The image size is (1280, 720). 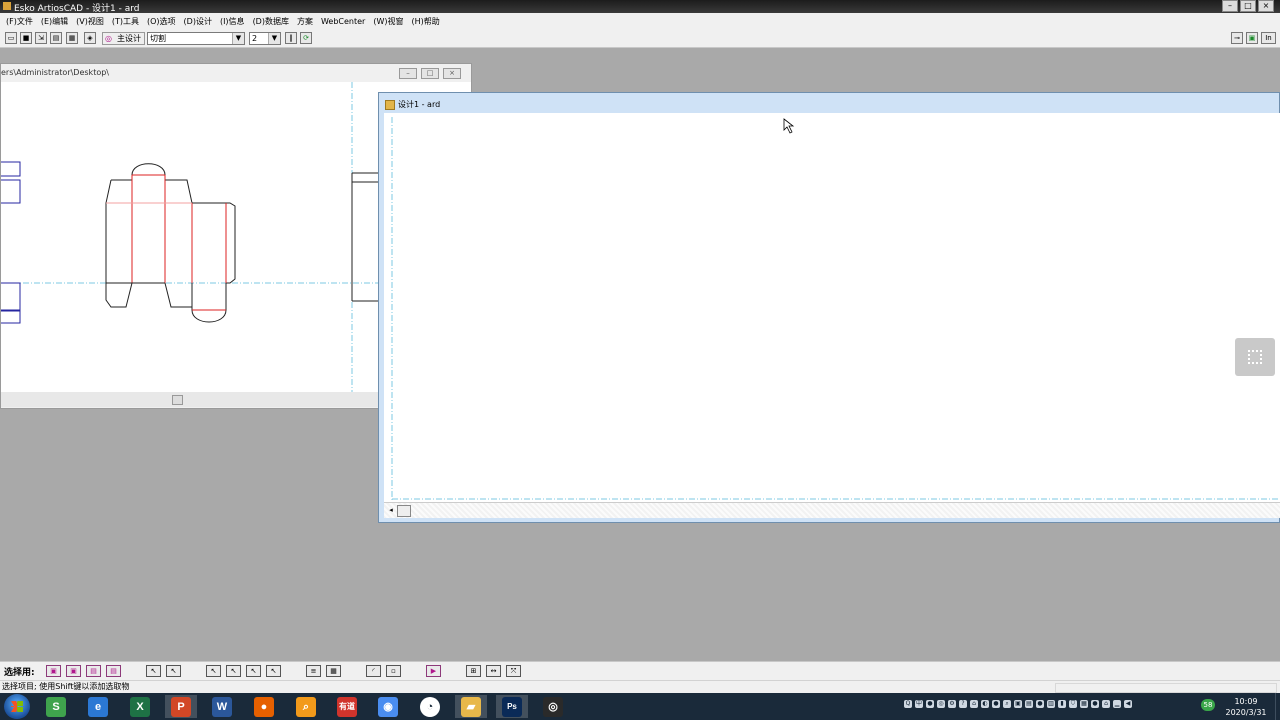 What do you see at coordinates (388, 21) in the screenshot?
I see `menu-window: (W)视窗` at bounding box center [388, 21].